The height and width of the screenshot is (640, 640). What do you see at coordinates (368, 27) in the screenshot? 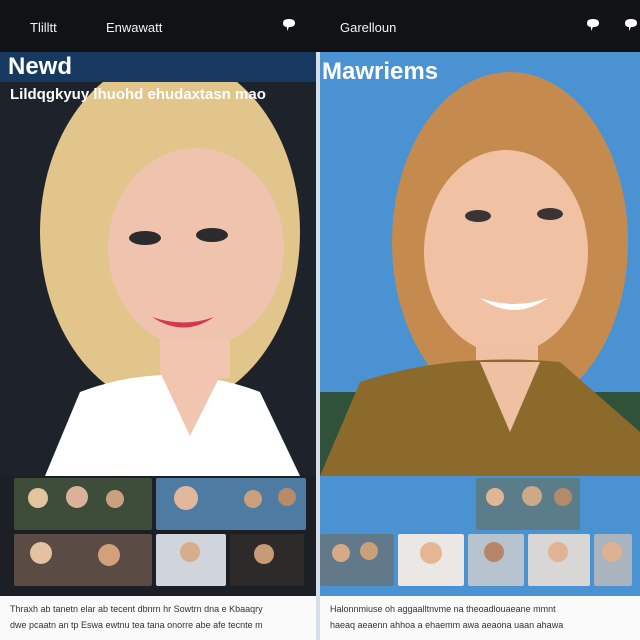
I see `right-top-center-label: Garelloun` at bounding box center [368, 27].